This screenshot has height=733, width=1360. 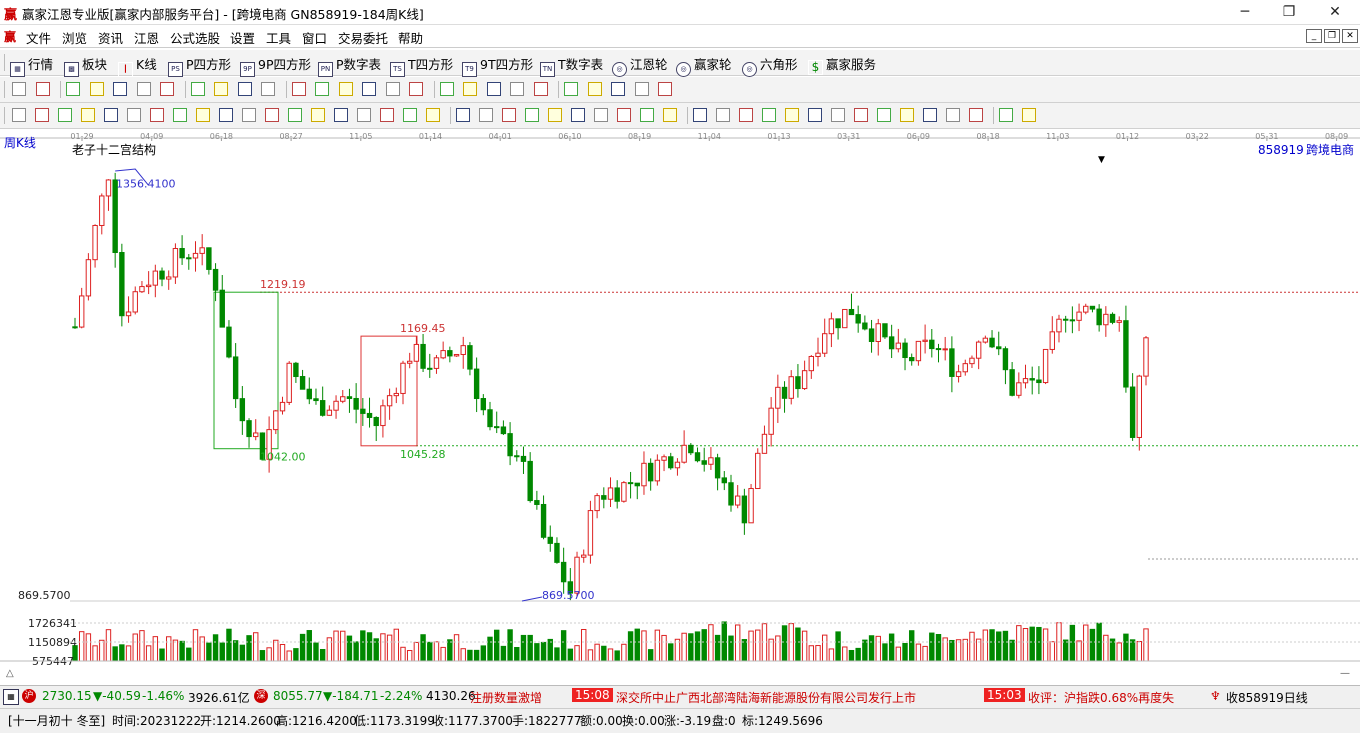 What do you see at coordinates (665, 89) in the screenshot?
I see `export-icon` at bounding box center [665, 89].